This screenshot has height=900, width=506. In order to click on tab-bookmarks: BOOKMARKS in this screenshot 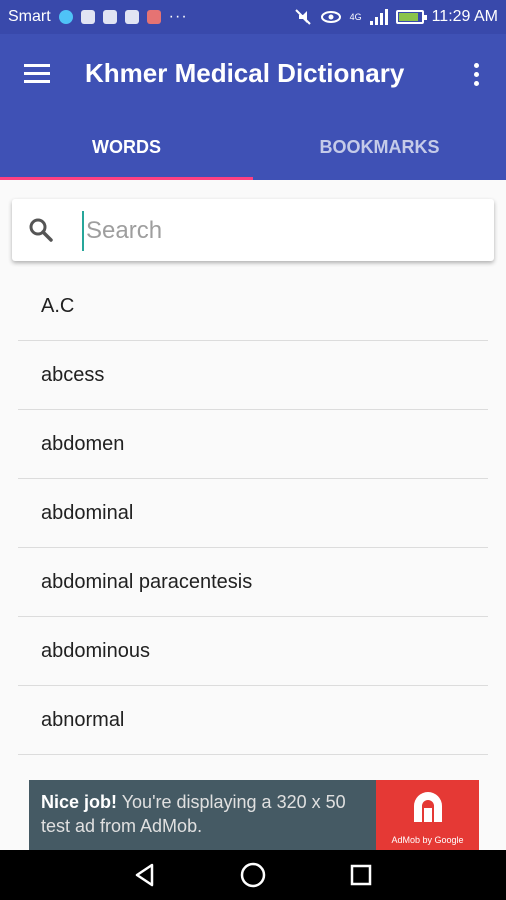, I will do `click(379, 147)`.